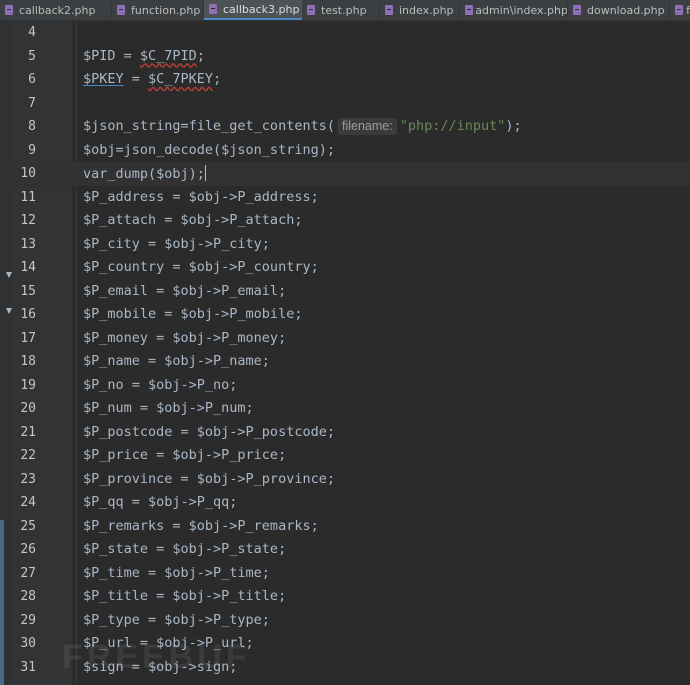  I want to click on tab-label: function.php, so click(166, 10).